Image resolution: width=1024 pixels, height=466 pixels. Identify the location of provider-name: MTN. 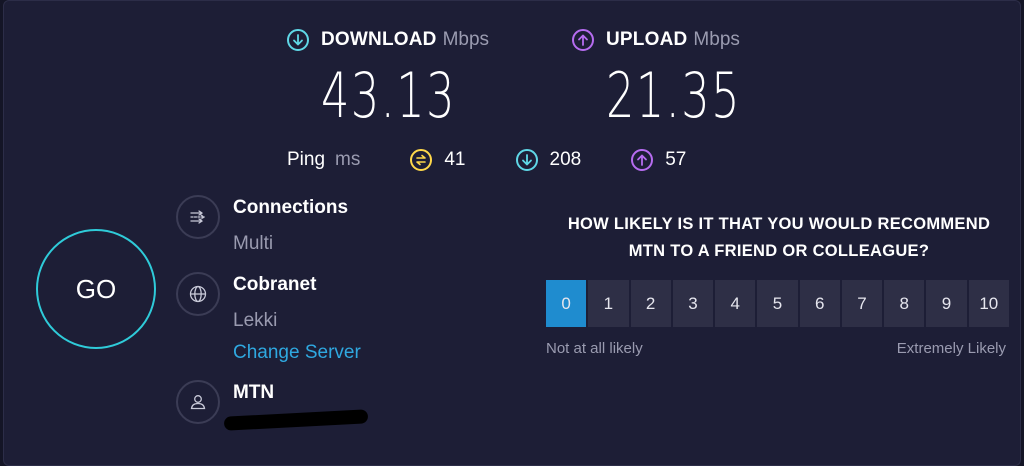
(254, 392).